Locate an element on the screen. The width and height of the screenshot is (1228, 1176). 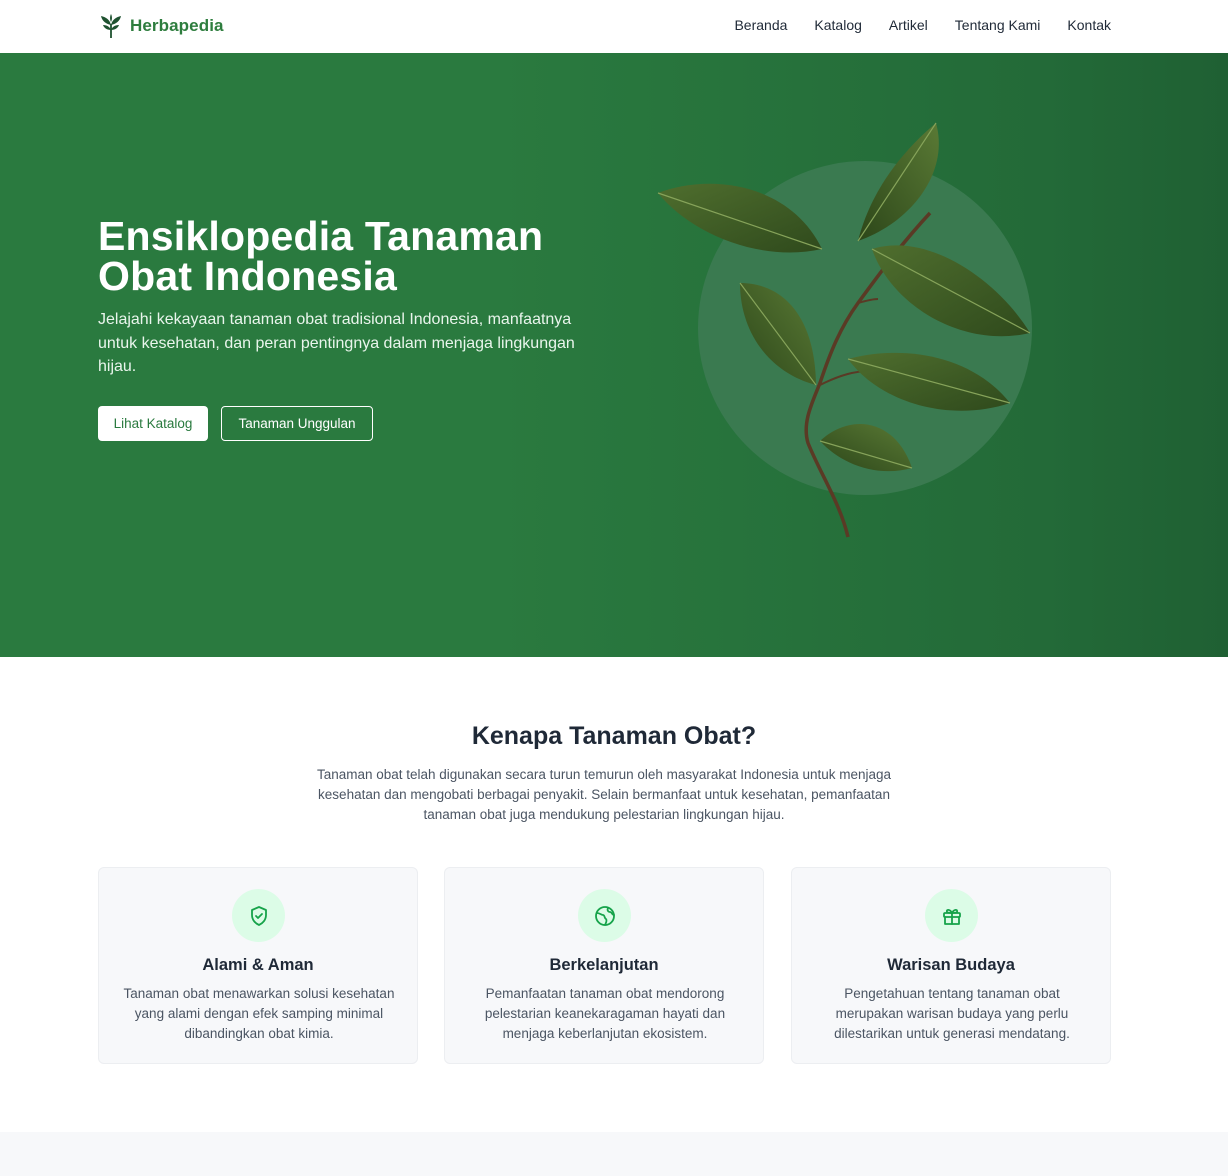
next-section-strip is located at coordinates (614, 1154).